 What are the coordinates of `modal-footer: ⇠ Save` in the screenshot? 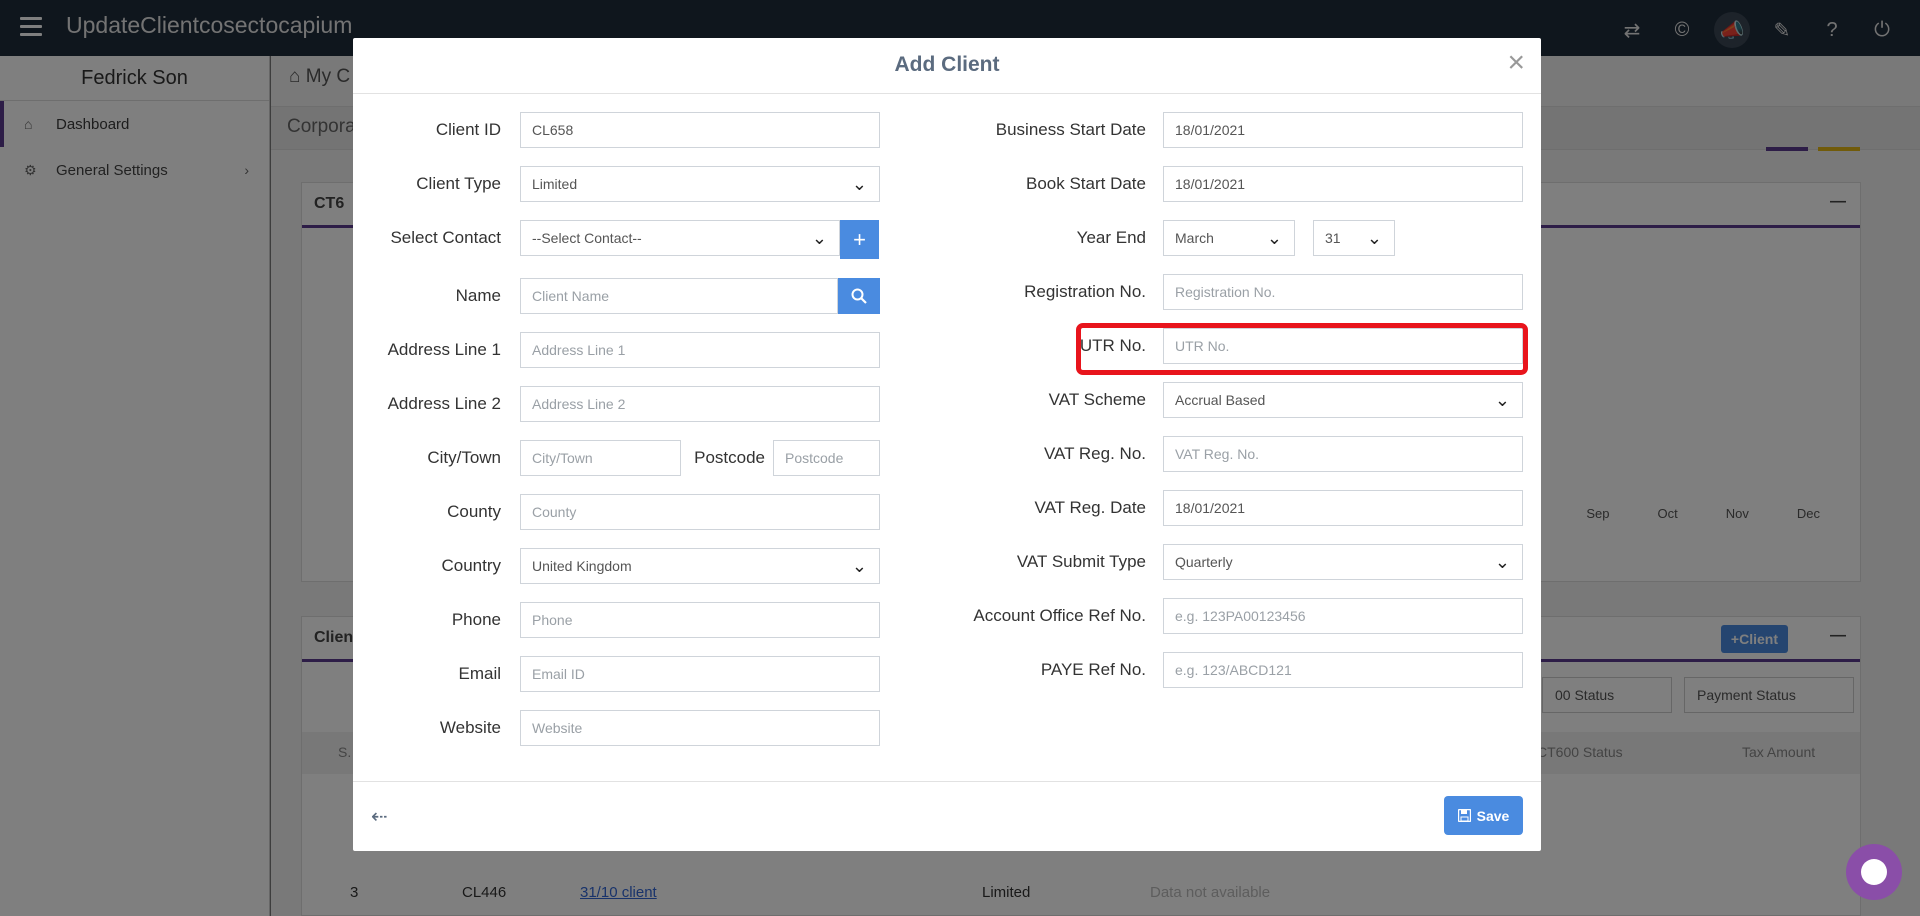 It's located at (947, 816).